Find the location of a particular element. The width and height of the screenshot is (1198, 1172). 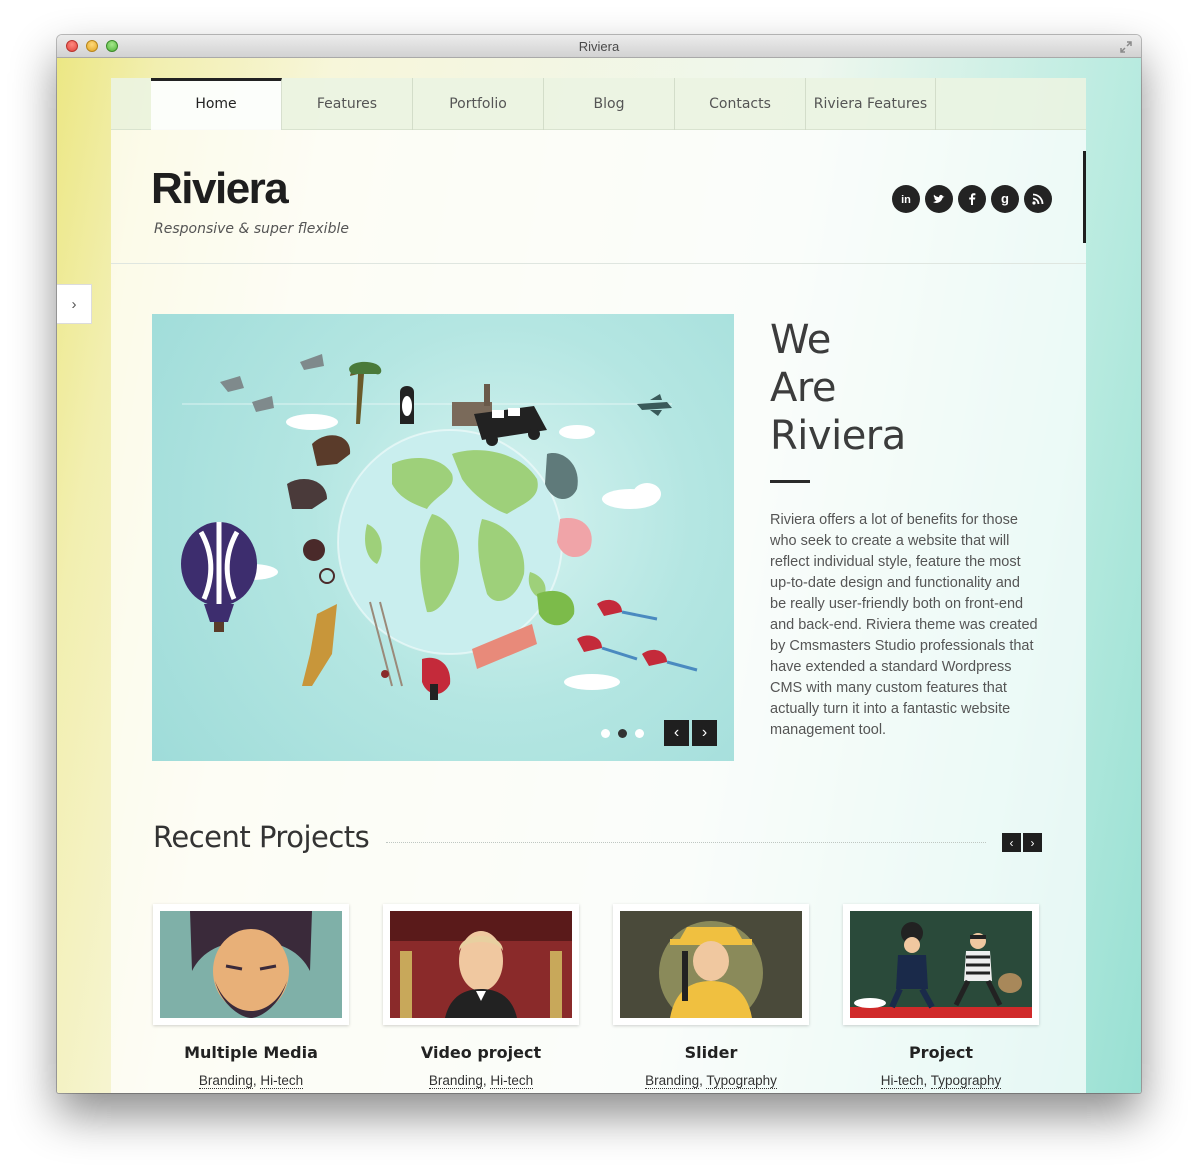

projects-prev-button: ‹ is located at coordinates (1011, 842).